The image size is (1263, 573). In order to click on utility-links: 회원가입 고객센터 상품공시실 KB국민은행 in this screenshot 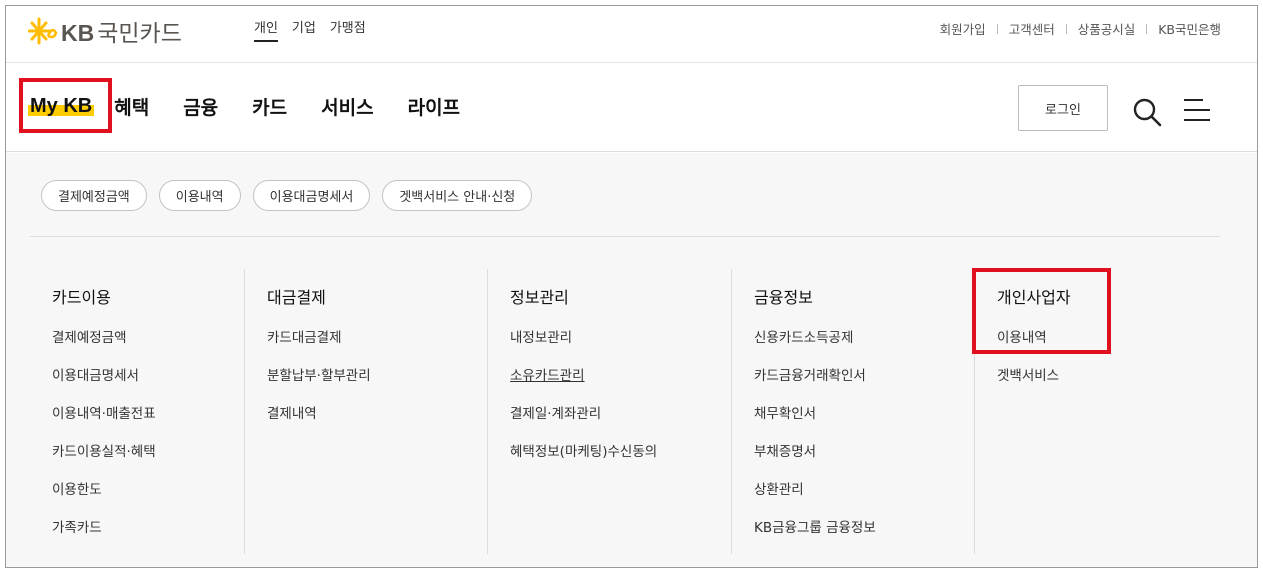, I will do `click(1080, 28)`.